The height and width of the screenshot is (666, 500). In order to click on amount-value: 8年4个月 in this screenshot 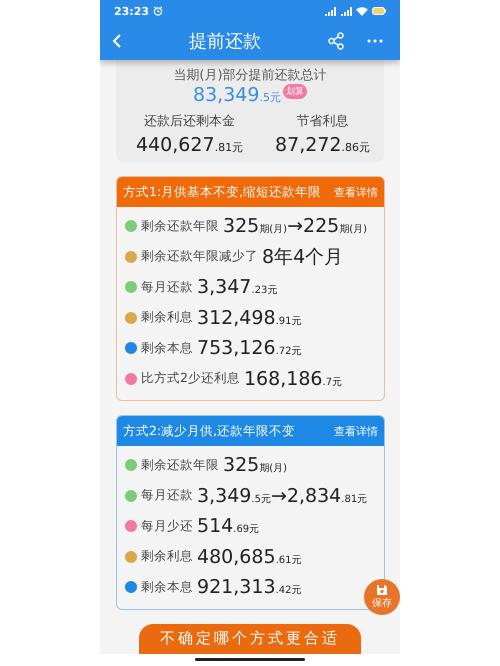, I will do `click(303, 257)`.